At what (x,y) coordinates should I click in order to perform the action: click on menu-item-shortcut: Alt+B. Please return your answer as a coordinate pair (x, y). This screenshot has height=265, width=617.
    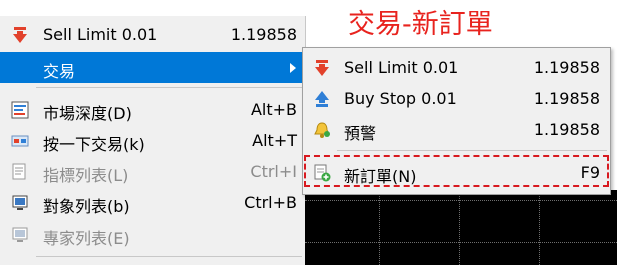
    Looking at the image, I should click on (273, 109).